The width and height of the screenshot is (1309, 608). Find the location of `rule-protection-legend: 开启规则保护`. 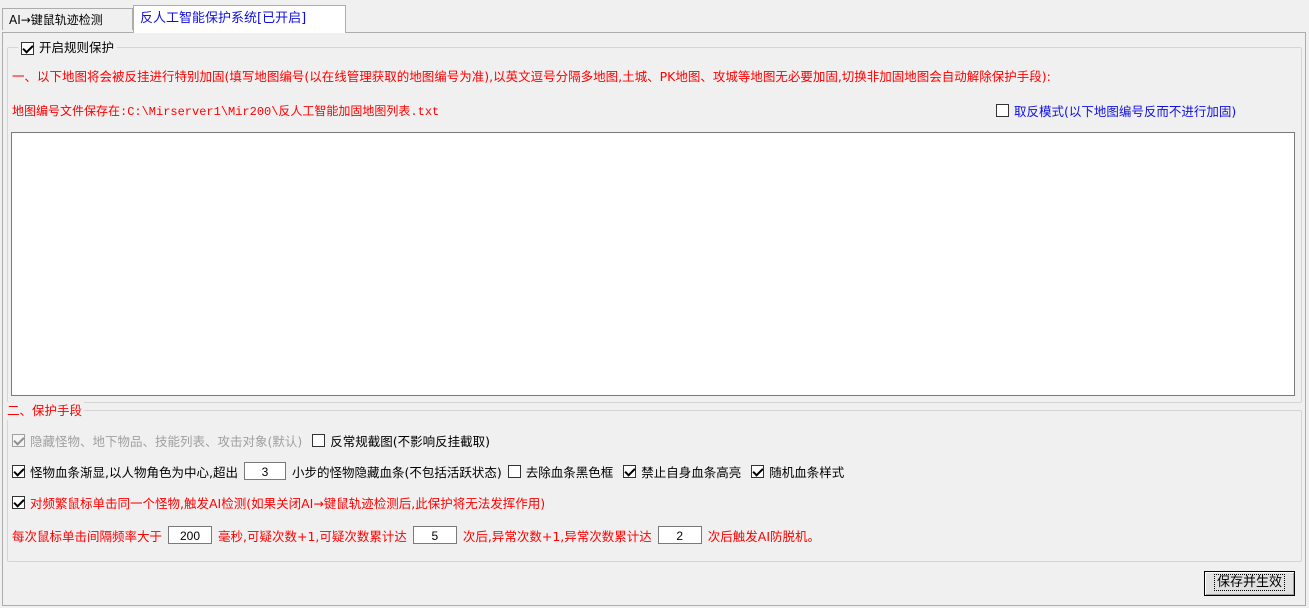

rule-protection-legend: 开启规则保护 is located at coordinates (68, 48).